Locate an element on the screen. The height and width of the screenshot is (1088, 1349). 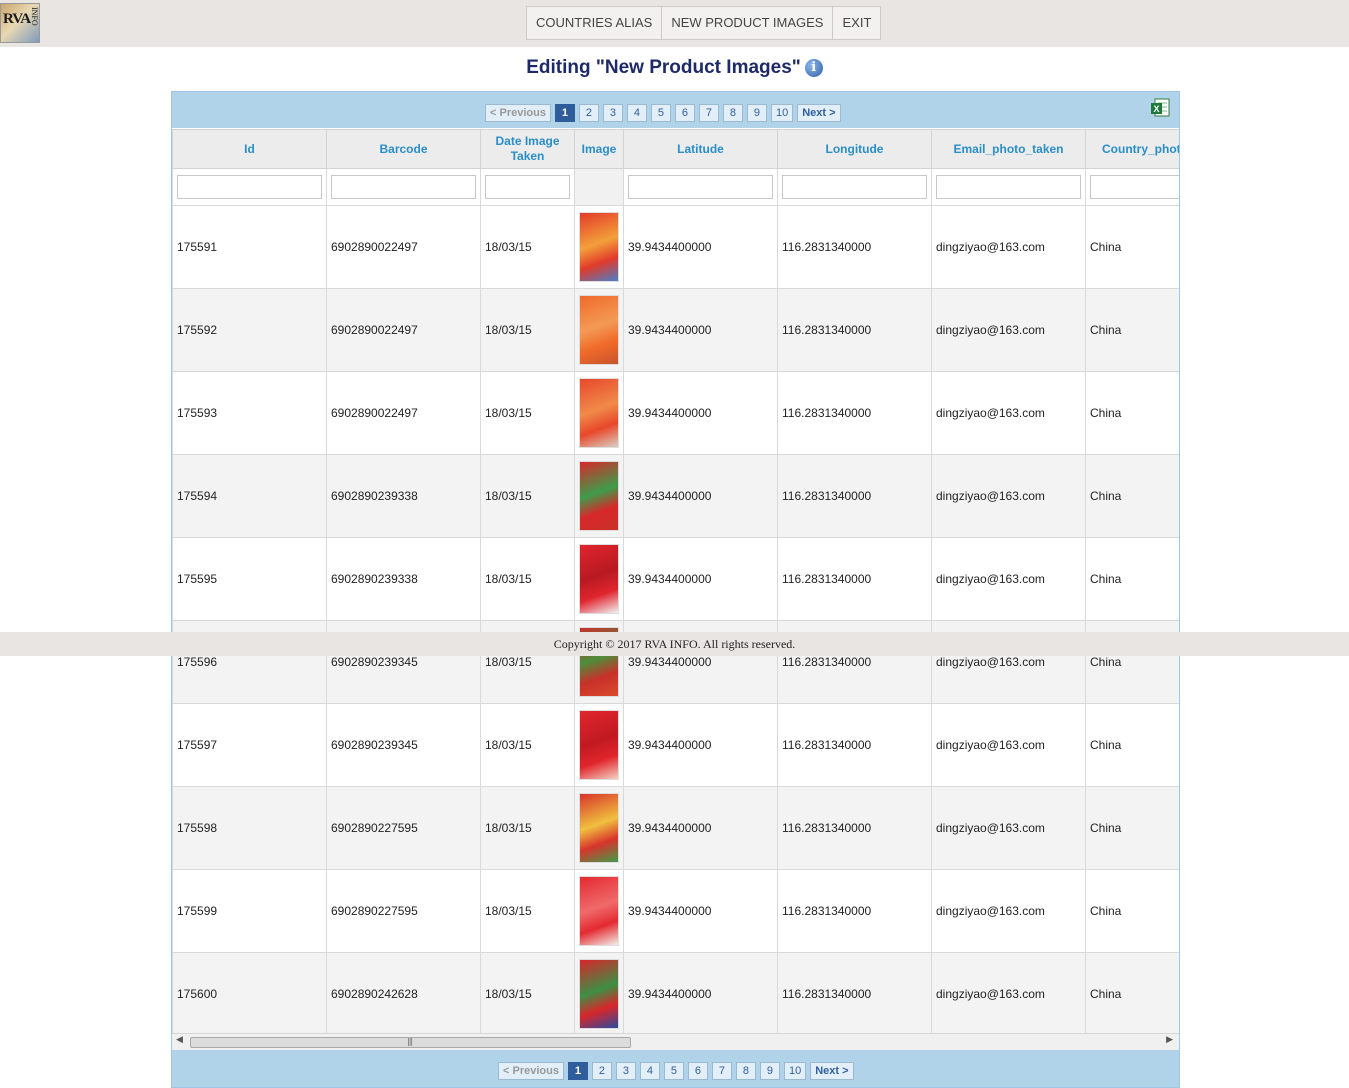
cell-barcode: 6902890239338 is located at coordinates (403, 496).